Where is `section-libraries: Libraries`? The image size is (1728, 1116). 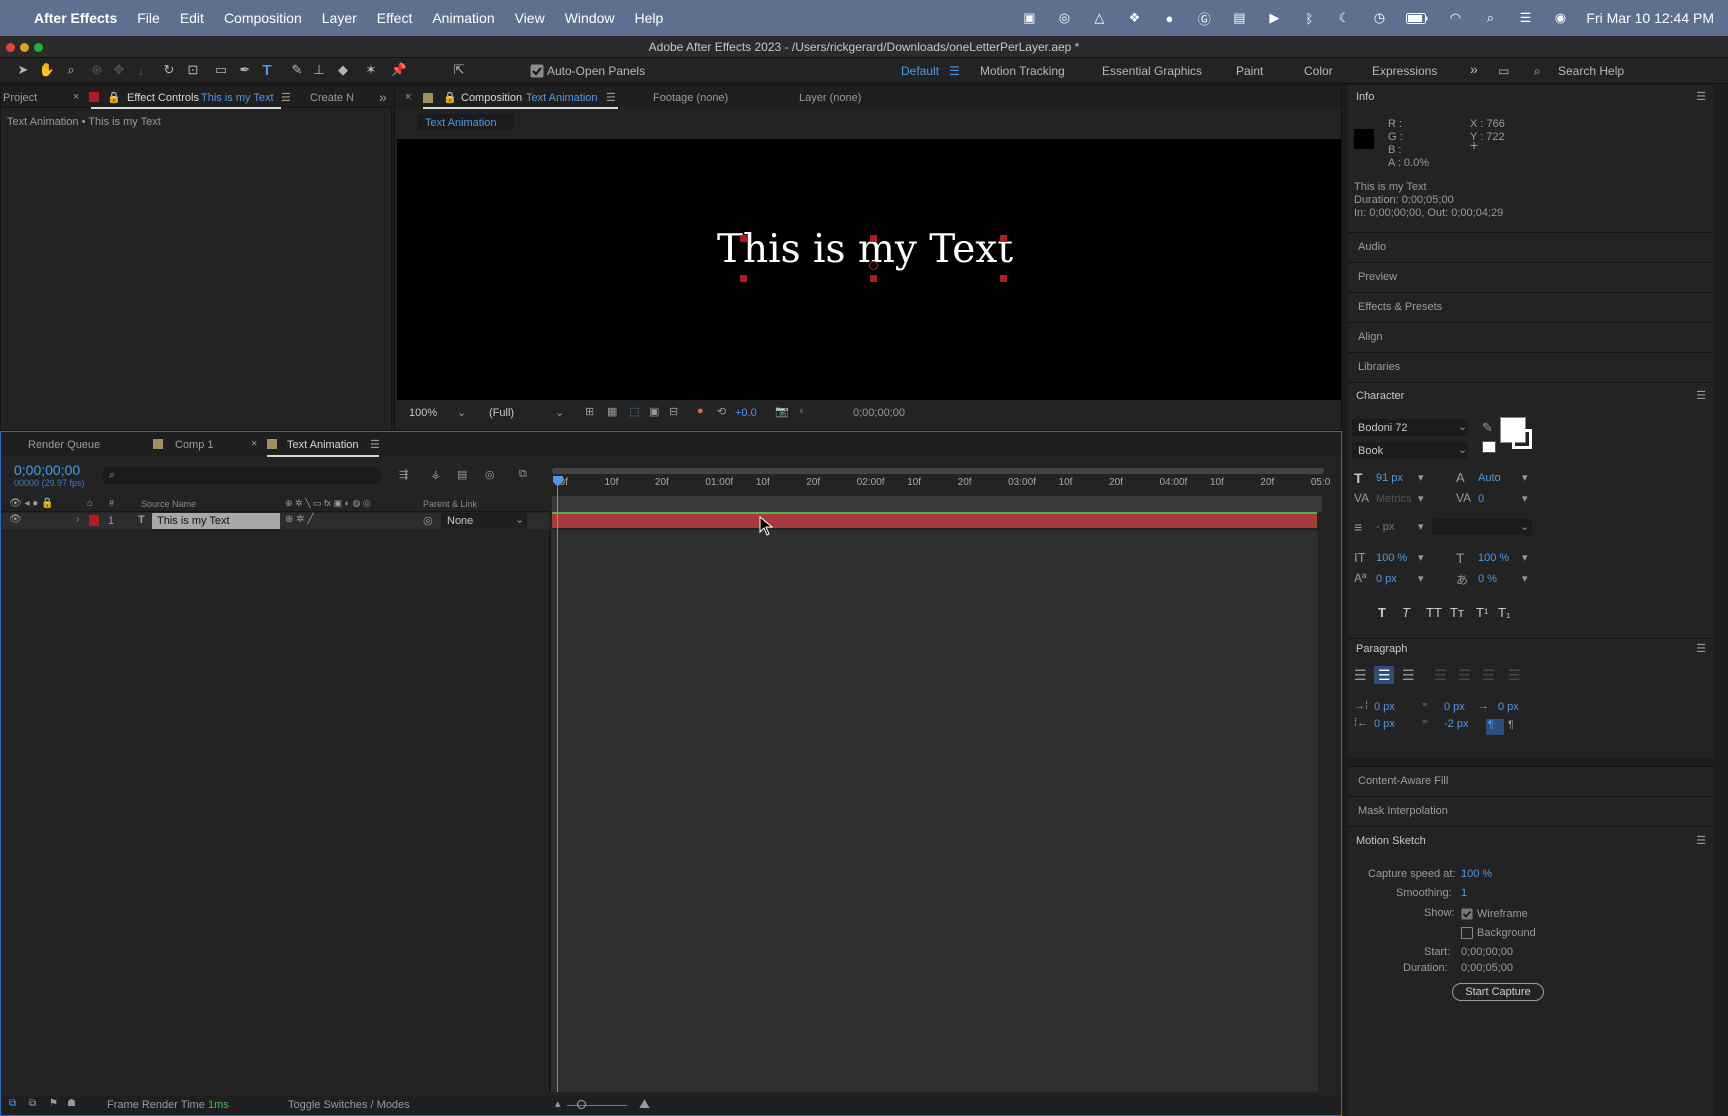
section-libraries: Libraries is located at coordinates (1531, 367).